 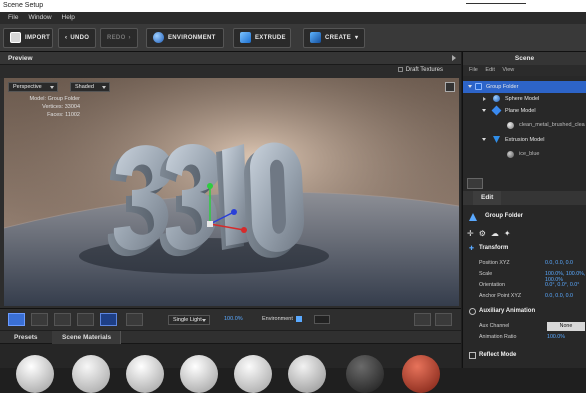 What do you see at coordinates (566, 326) in the screenshot?
I see `aux-channel-dropdown: None` at bounding box center [566, 326].